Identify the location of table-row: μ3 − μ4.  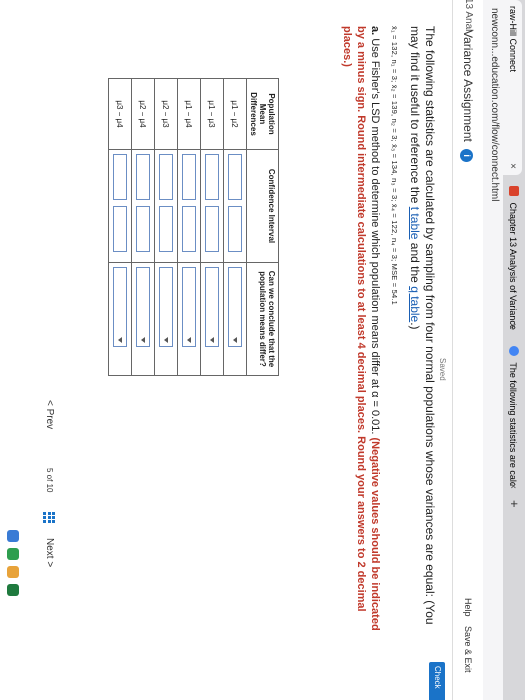
(120, 227).